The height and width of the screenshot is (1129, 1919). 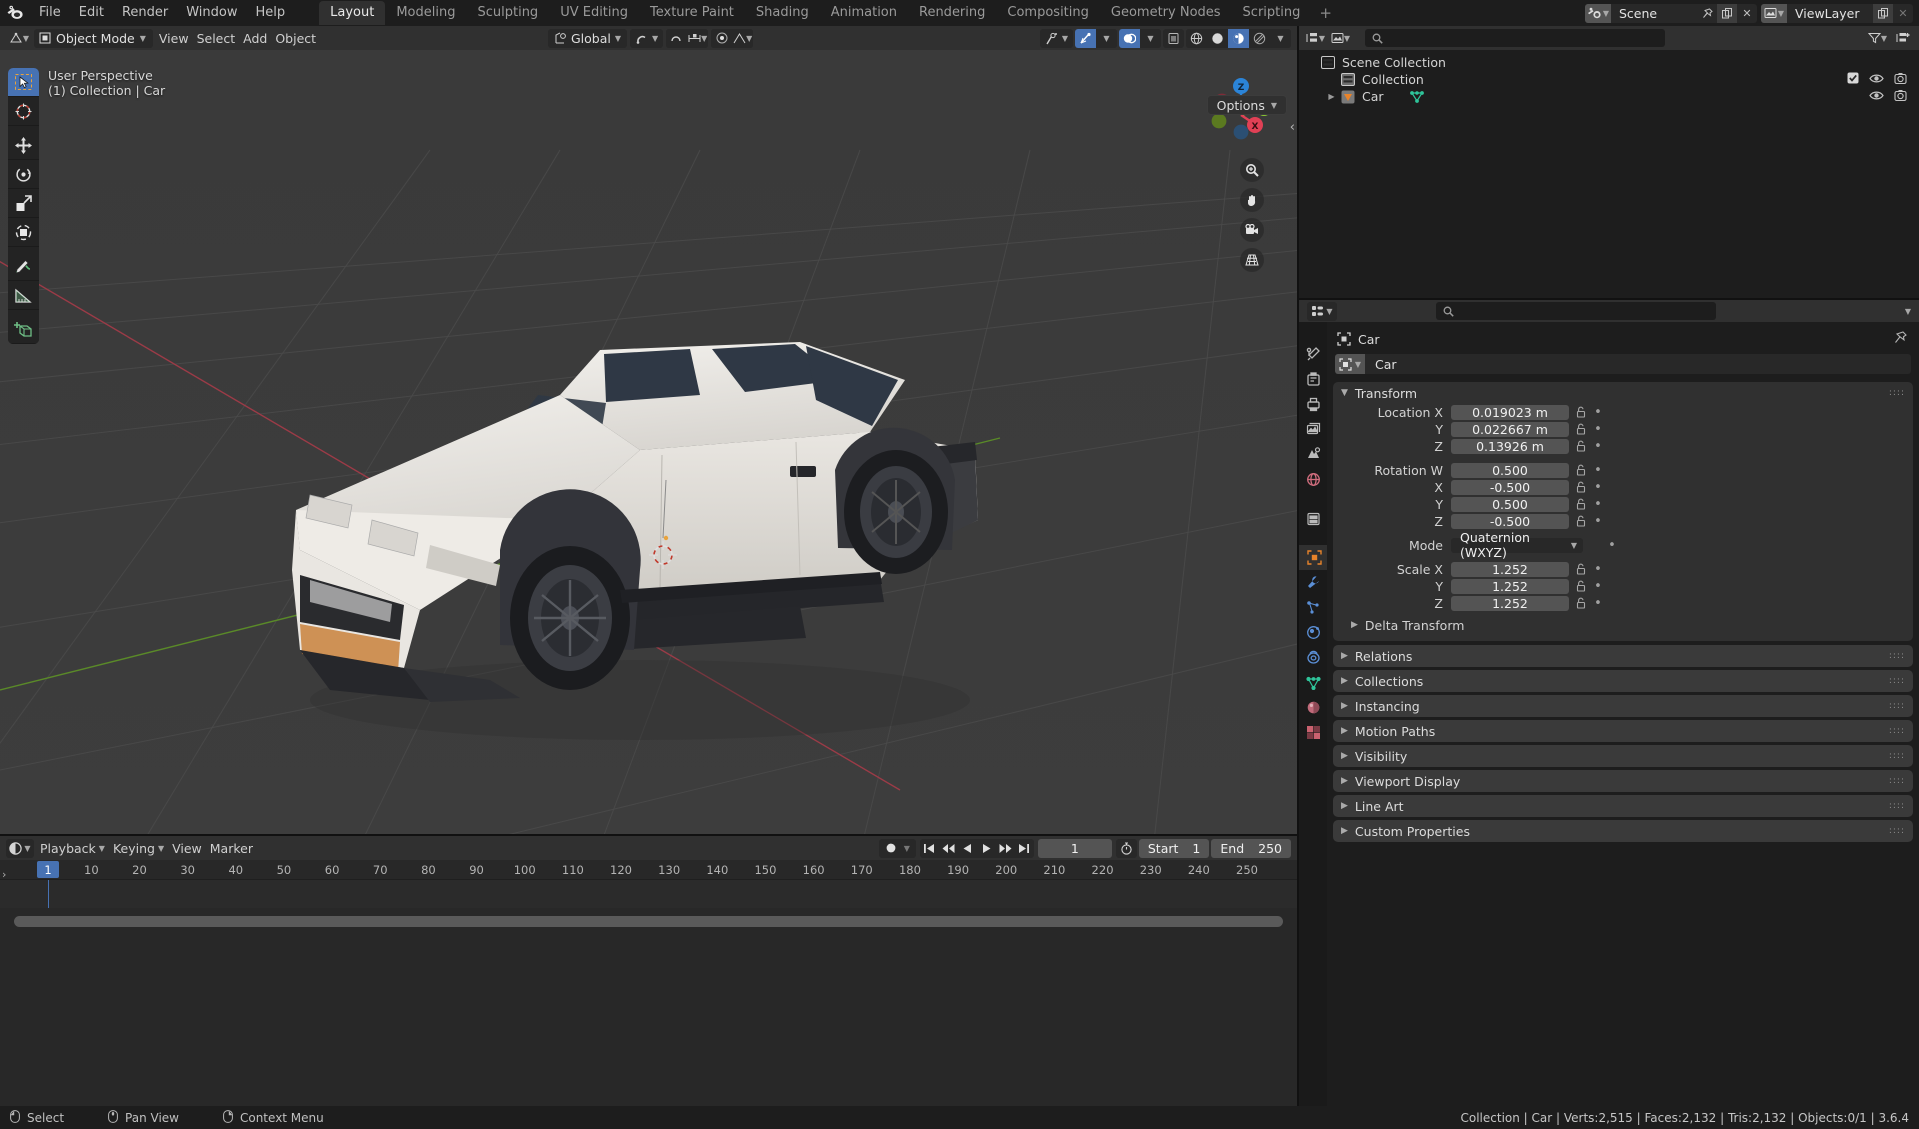 I want to click on pin-id-icon, so click(x=1900, y=339).